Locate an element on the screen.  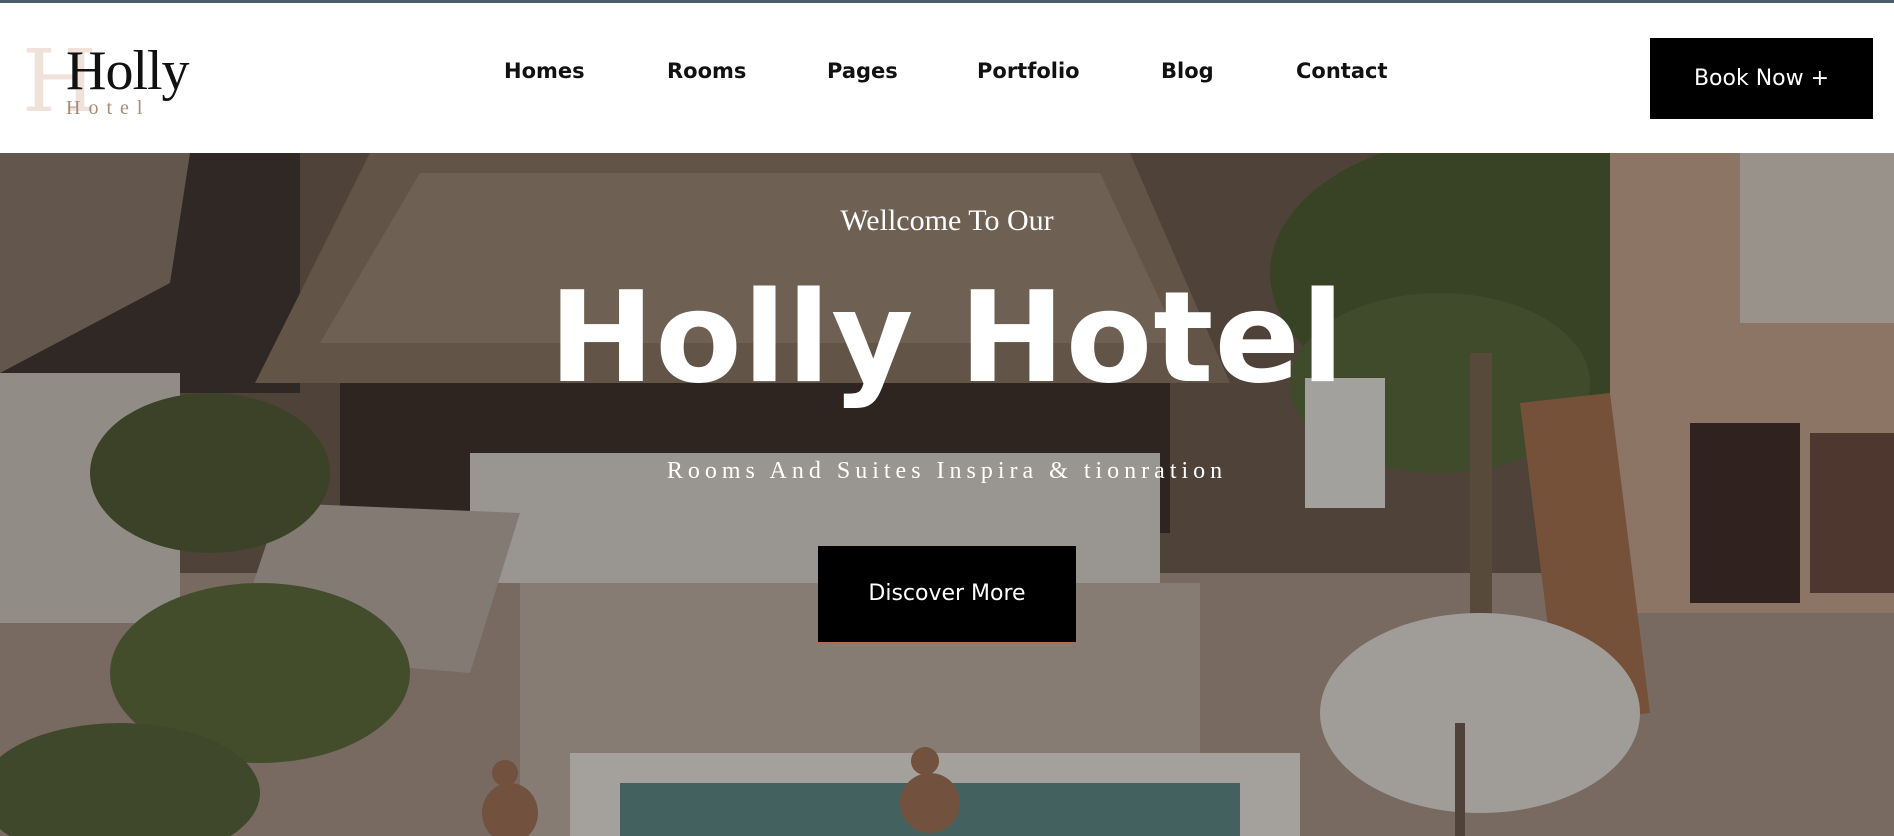
nav-item-blog: Blog is located at coordinates (1187, 71).